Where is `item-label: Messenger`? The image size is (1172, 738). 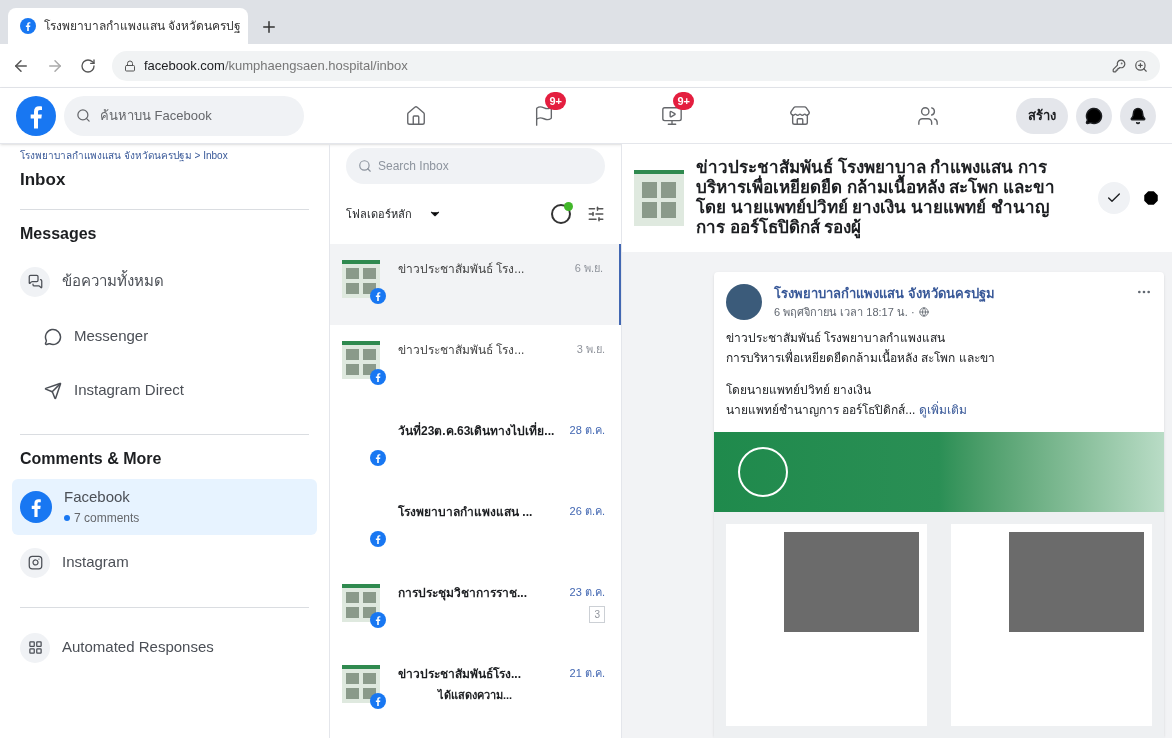
item-label: Messenger is located at coordinates (111, 336).